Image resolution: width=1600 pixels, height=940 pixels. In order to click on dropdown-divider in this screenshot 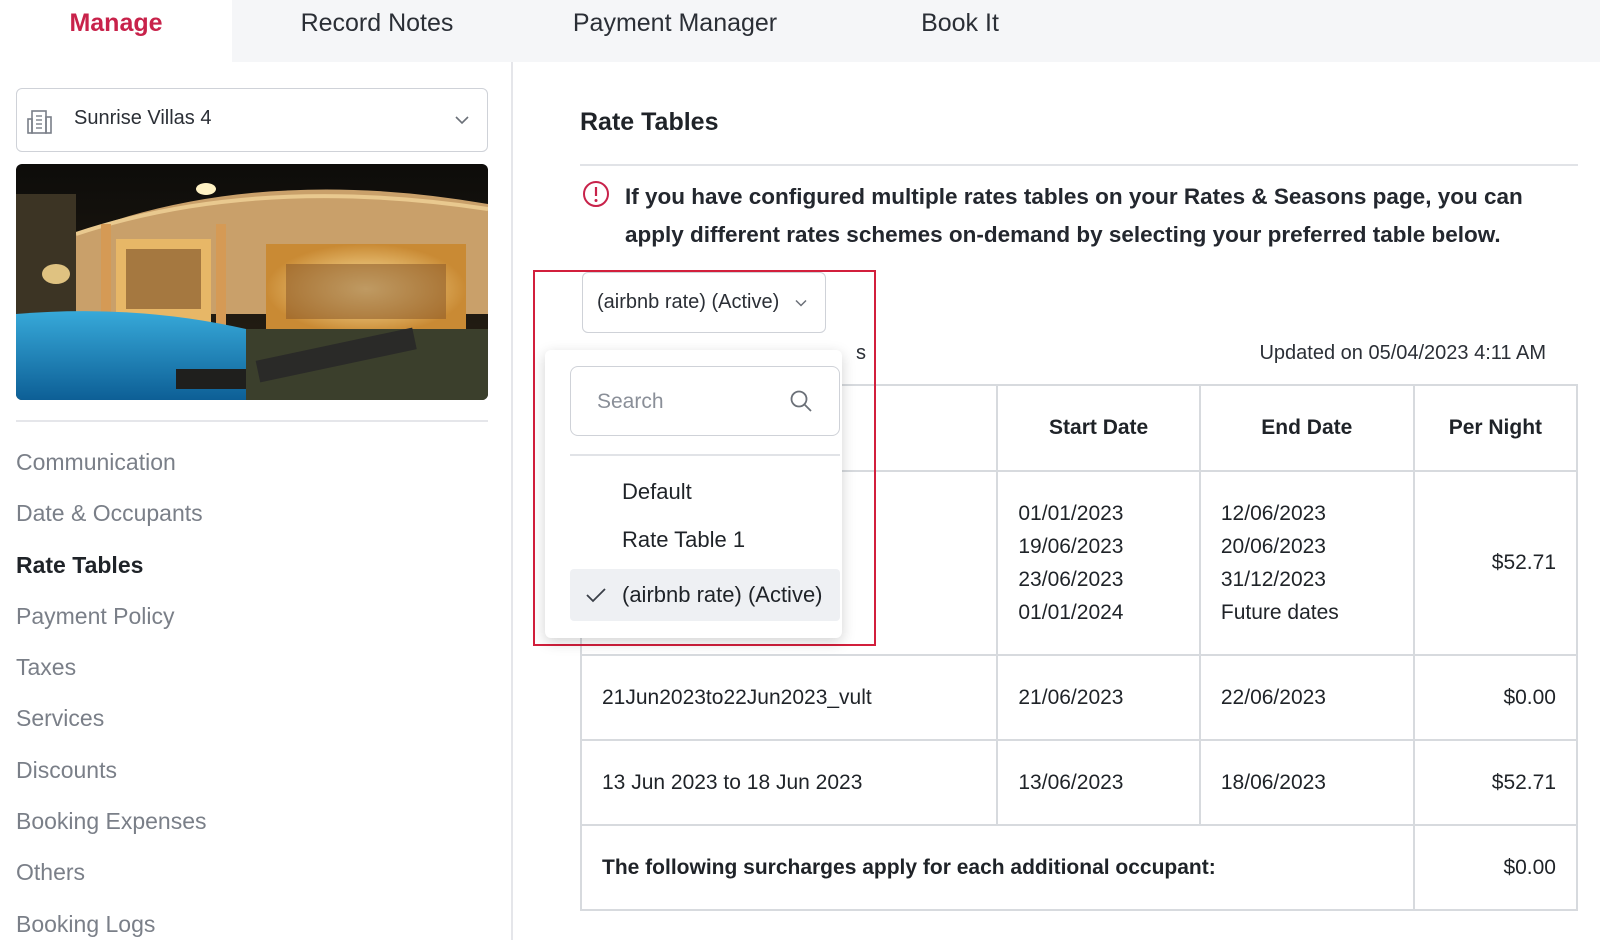, I will do `click(705, 455)`.